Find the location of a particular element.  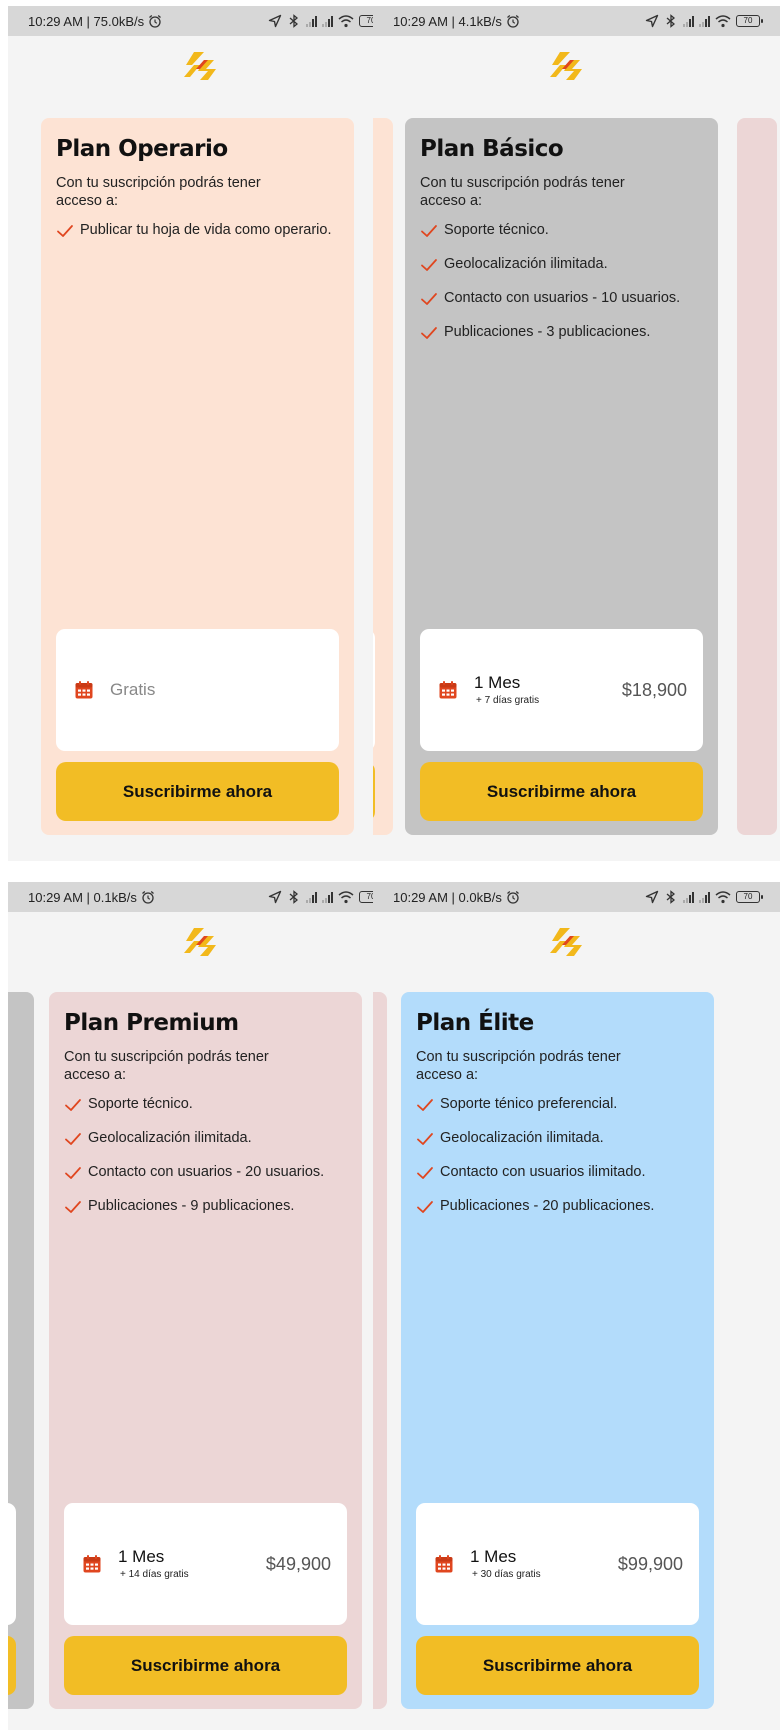

price-option: 1 Mes + 30 días gratis $99,900 is located at coordinates (557, 1564).